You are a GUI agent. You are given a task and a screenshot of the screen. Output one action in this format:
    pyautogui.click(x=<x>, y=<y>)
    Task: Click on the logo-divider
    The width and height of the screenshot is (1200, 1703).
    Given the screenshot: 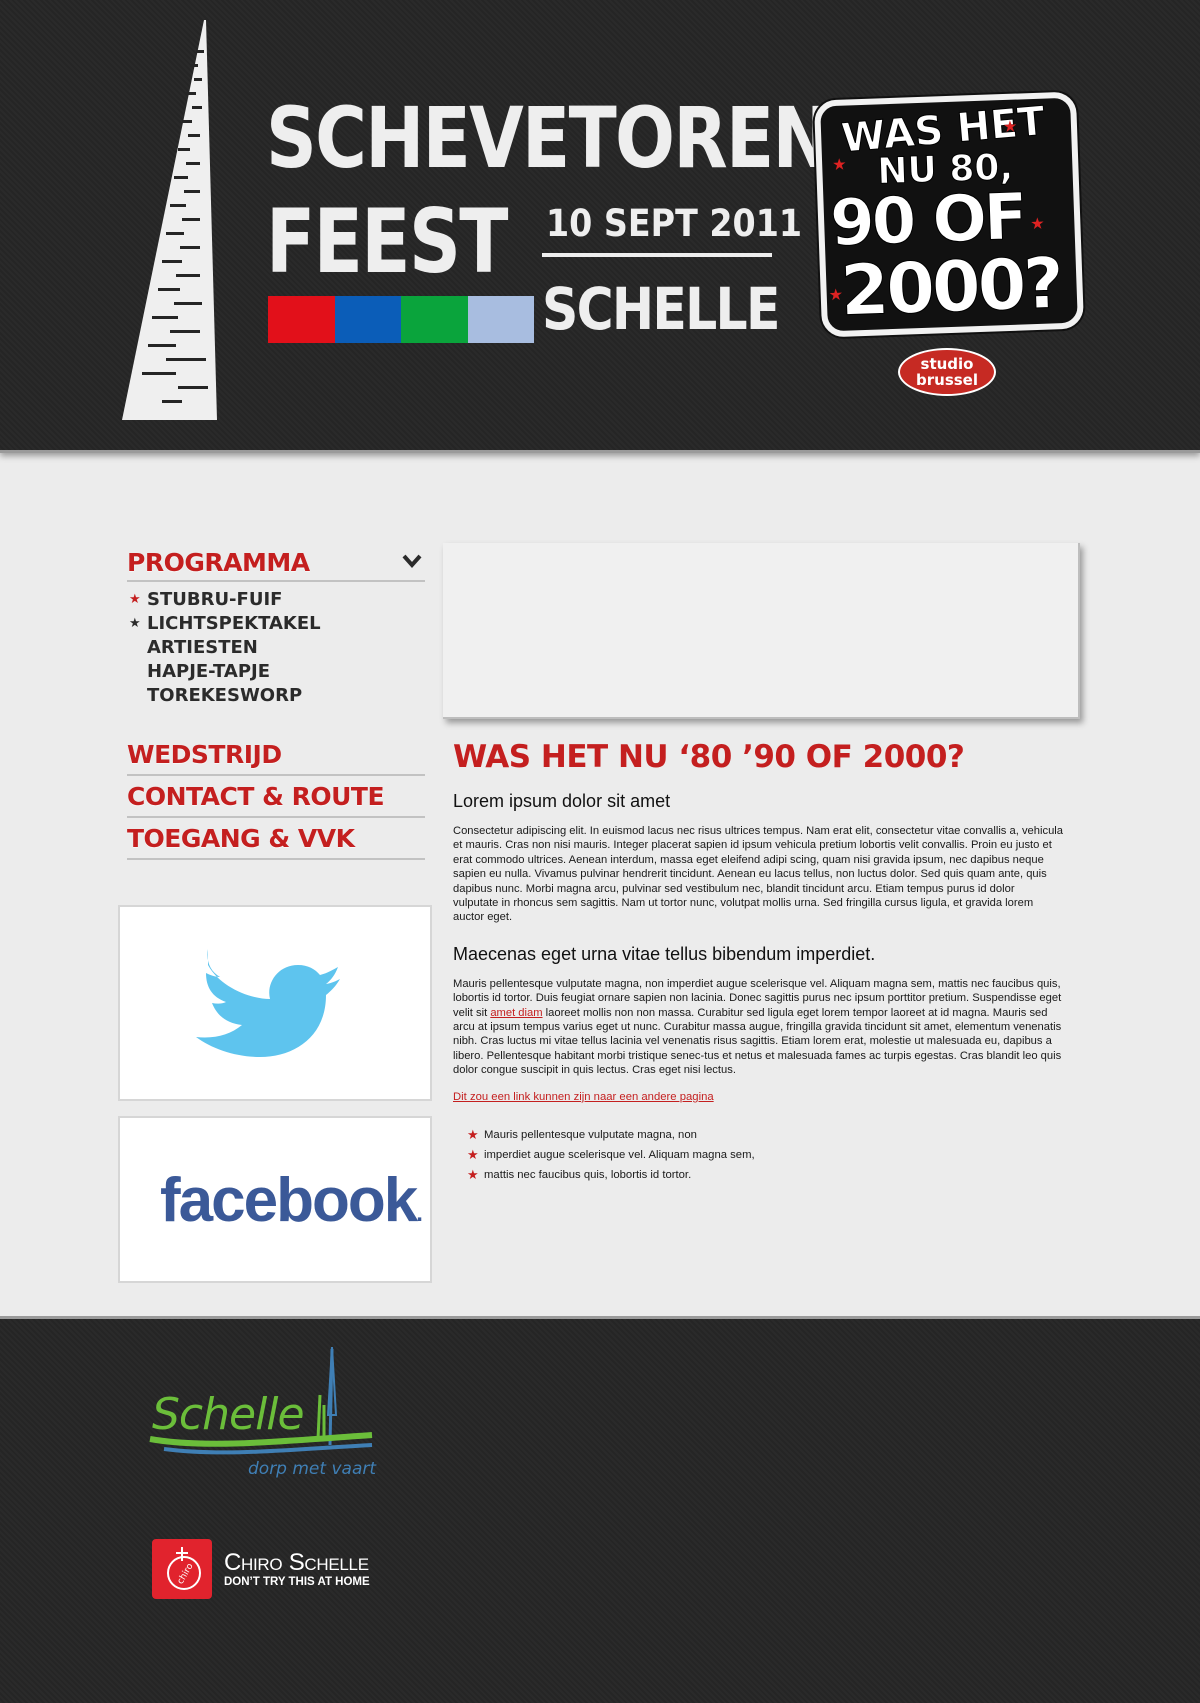 What is the action you would take?
    pyautogui.click(x=657, y=255)
    